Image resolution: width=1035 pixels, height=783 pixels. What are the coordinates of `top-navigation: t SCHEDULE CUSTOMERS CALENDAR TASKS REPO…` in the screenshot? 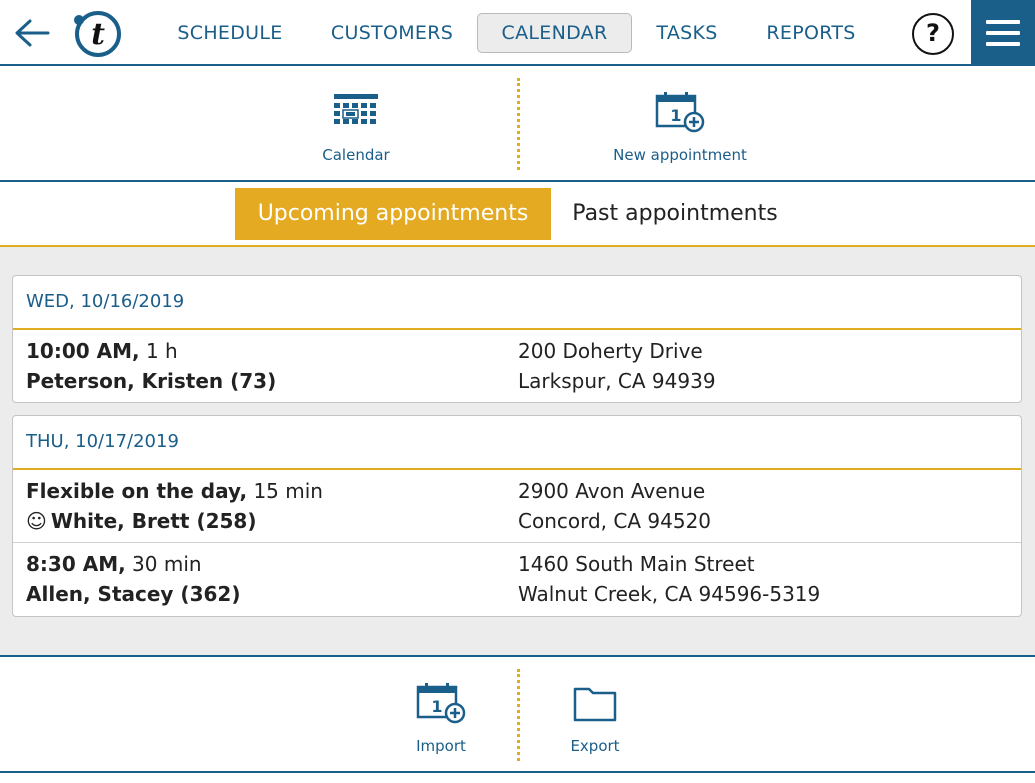 It's located at (517, 33).